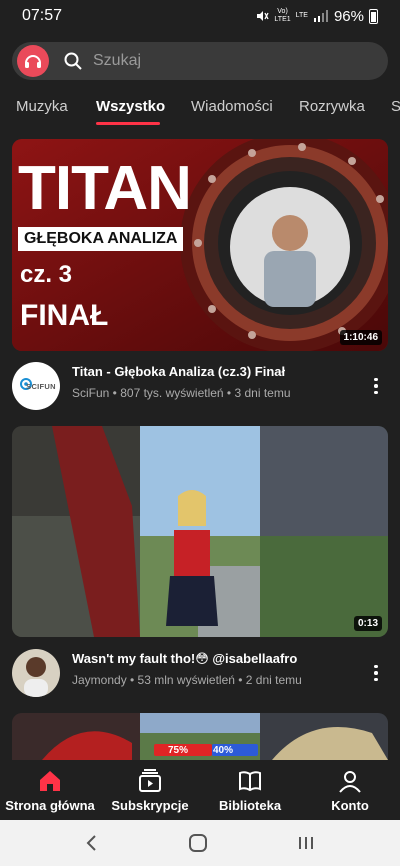  What do you see at coordinates (223, 750) in the screenshot?
I see `progress-right-percent: 40%` at bounding box center [223, 750].